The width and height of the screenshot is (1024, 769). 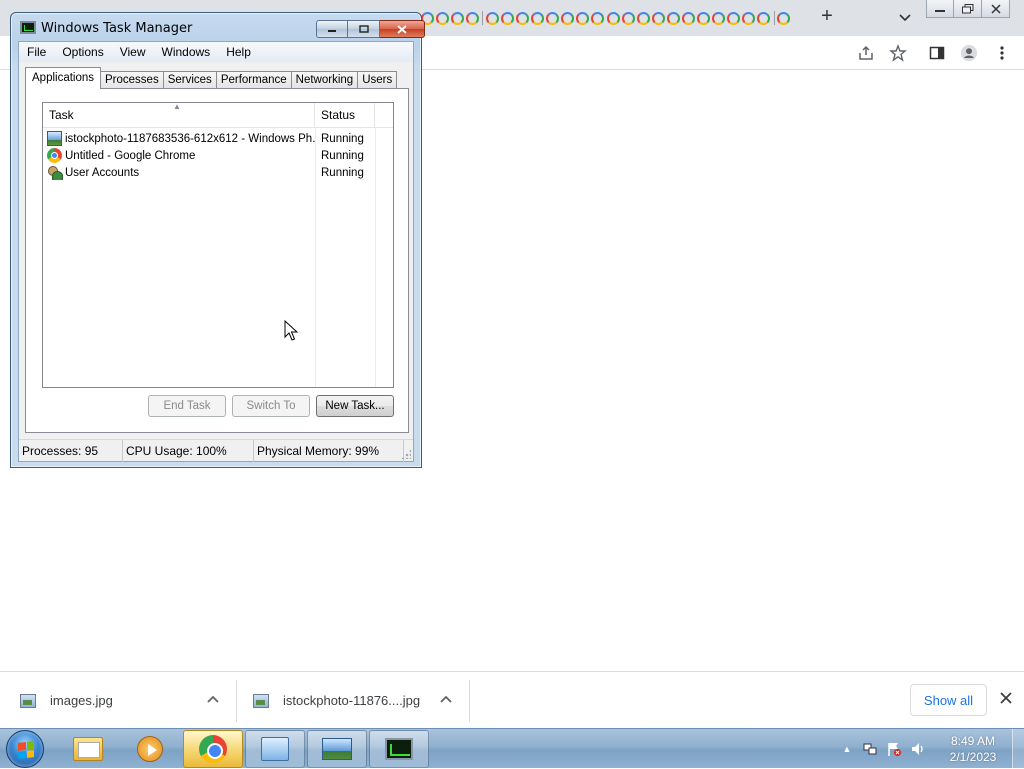 I want to click on share-icon, so click(x=866, y=53).